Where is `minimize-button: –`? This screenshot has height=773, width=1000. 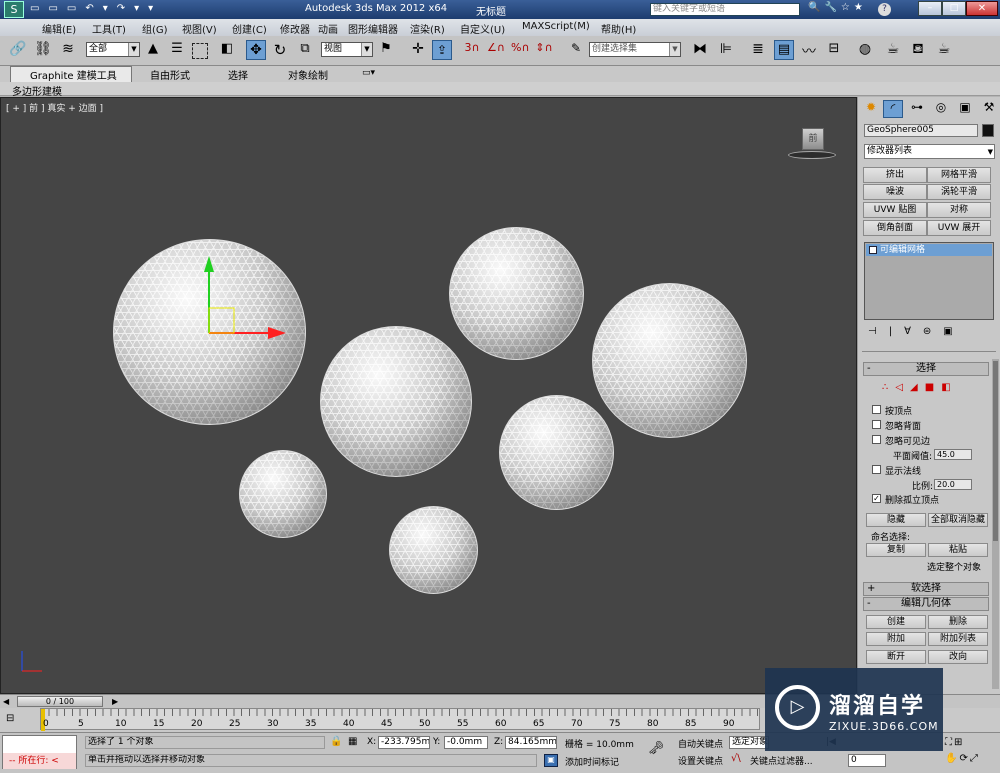
minimize-button: – is located at coordinates (930, 8).